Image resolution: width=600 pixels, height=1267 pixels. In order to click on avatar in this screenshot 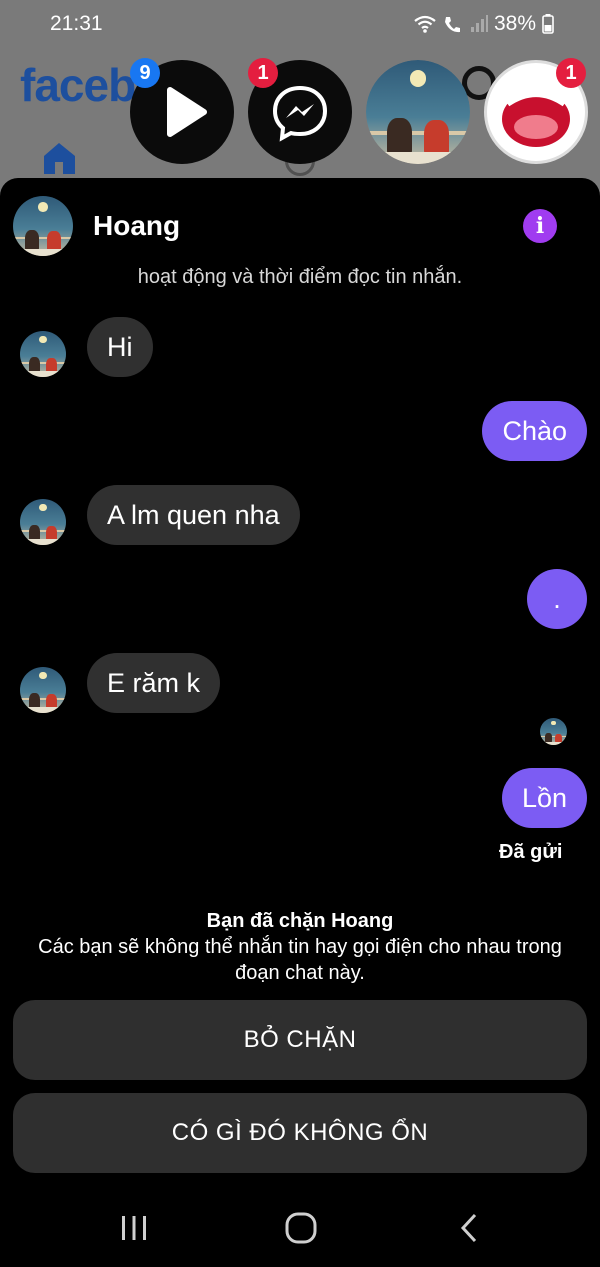, I will do `click(418, 112)`.